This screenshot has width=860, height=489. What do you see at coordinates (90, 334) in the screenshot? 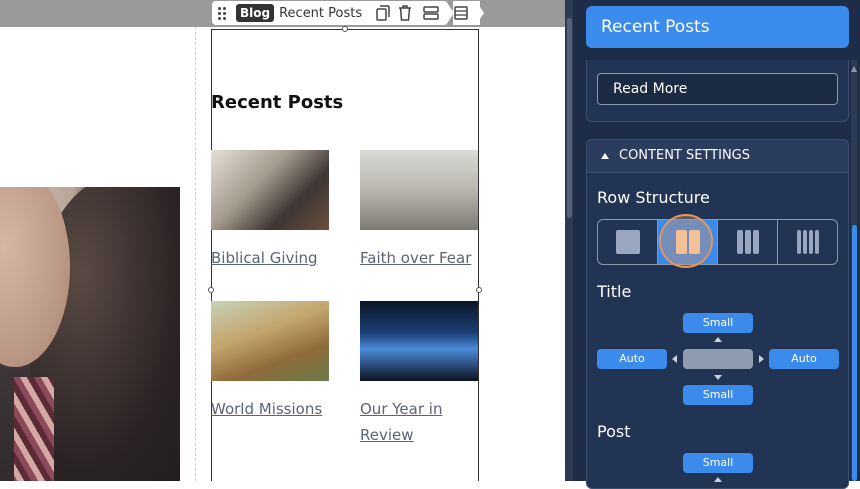
I see `hero-photo` at bounding box center [90, 334].